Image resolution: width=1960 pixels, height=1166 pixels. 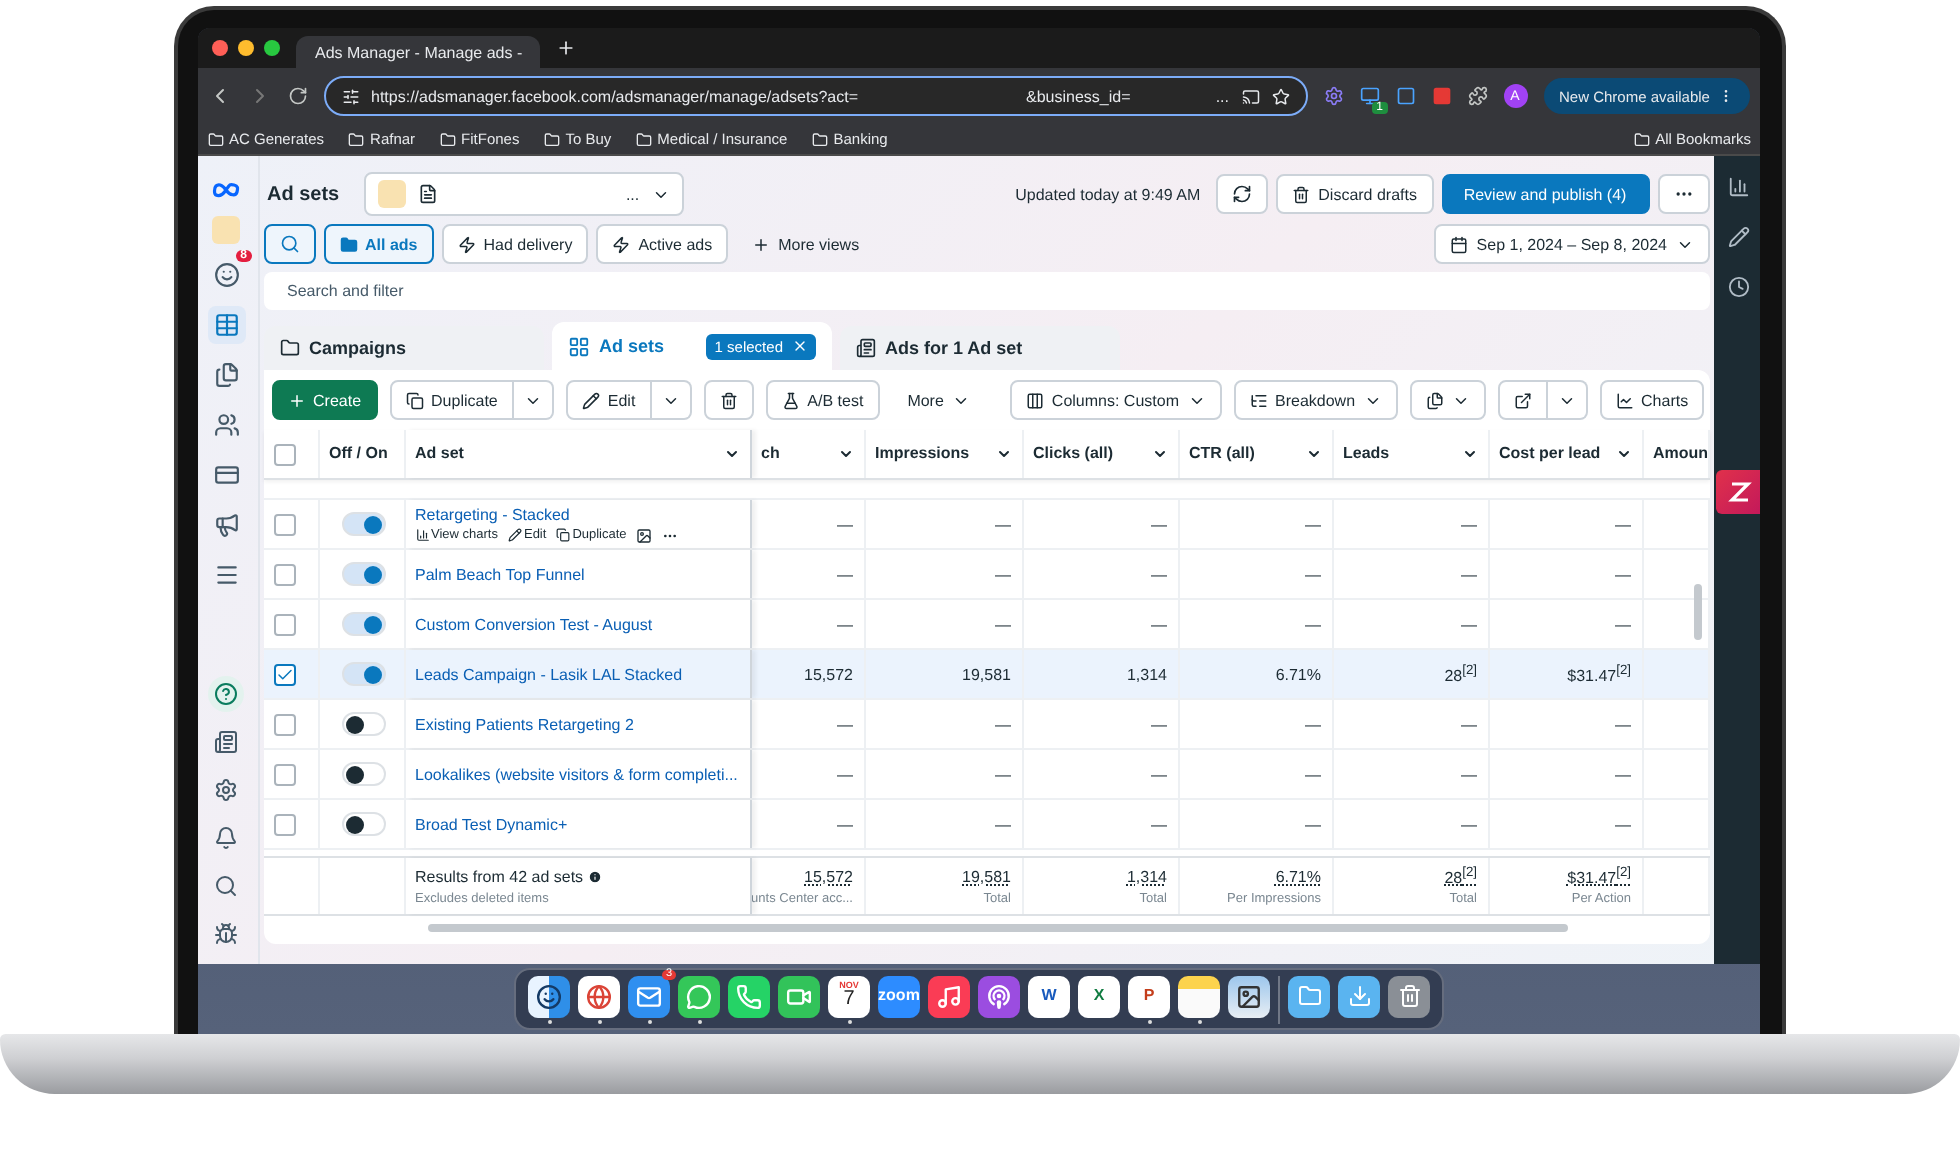 What do you see at coordinates (1652, 400) in the screenshot?
I see `charts-button: Charts` at bounding box center [1652, 400].